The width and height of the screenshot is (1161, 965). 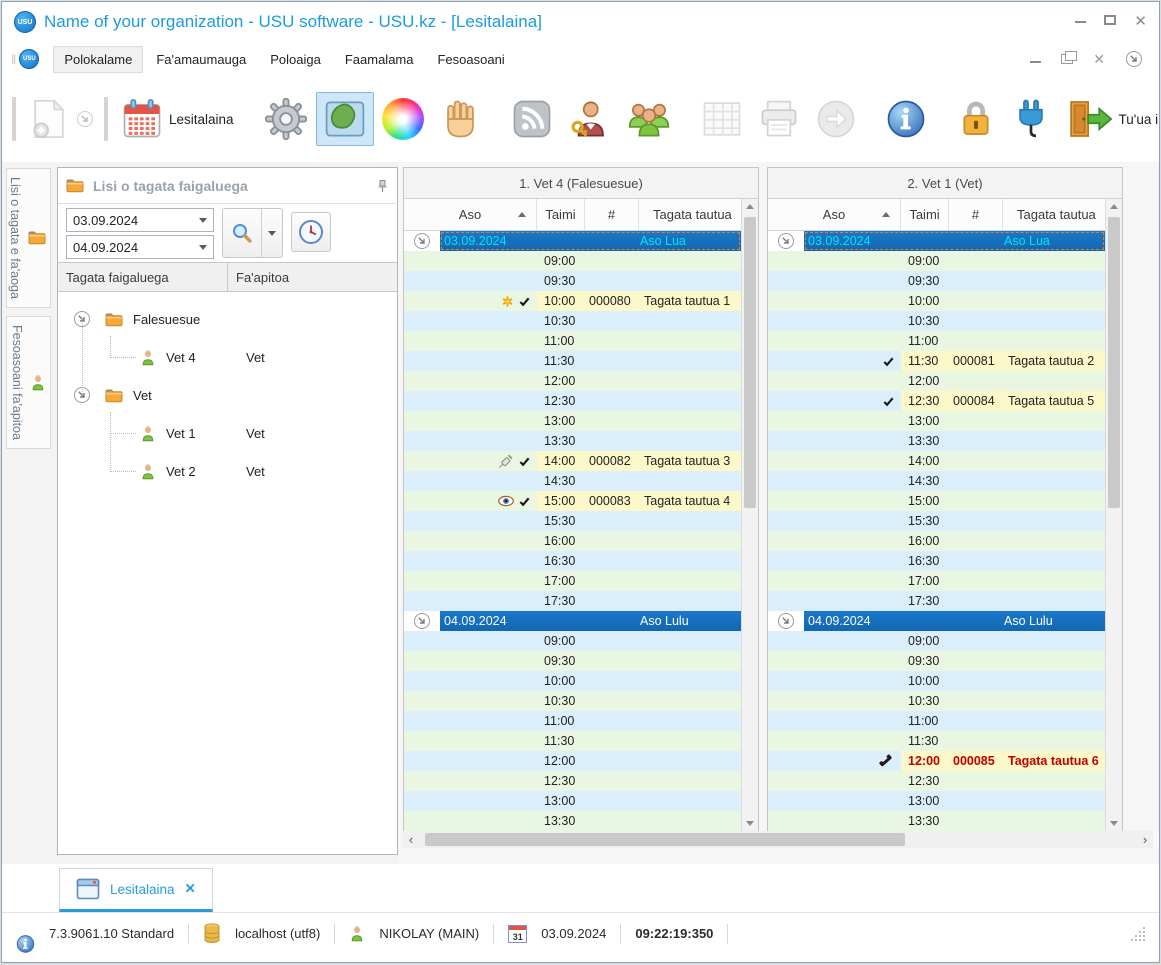 I want to click on slot-number: 000085, so click(x=976, y=761).